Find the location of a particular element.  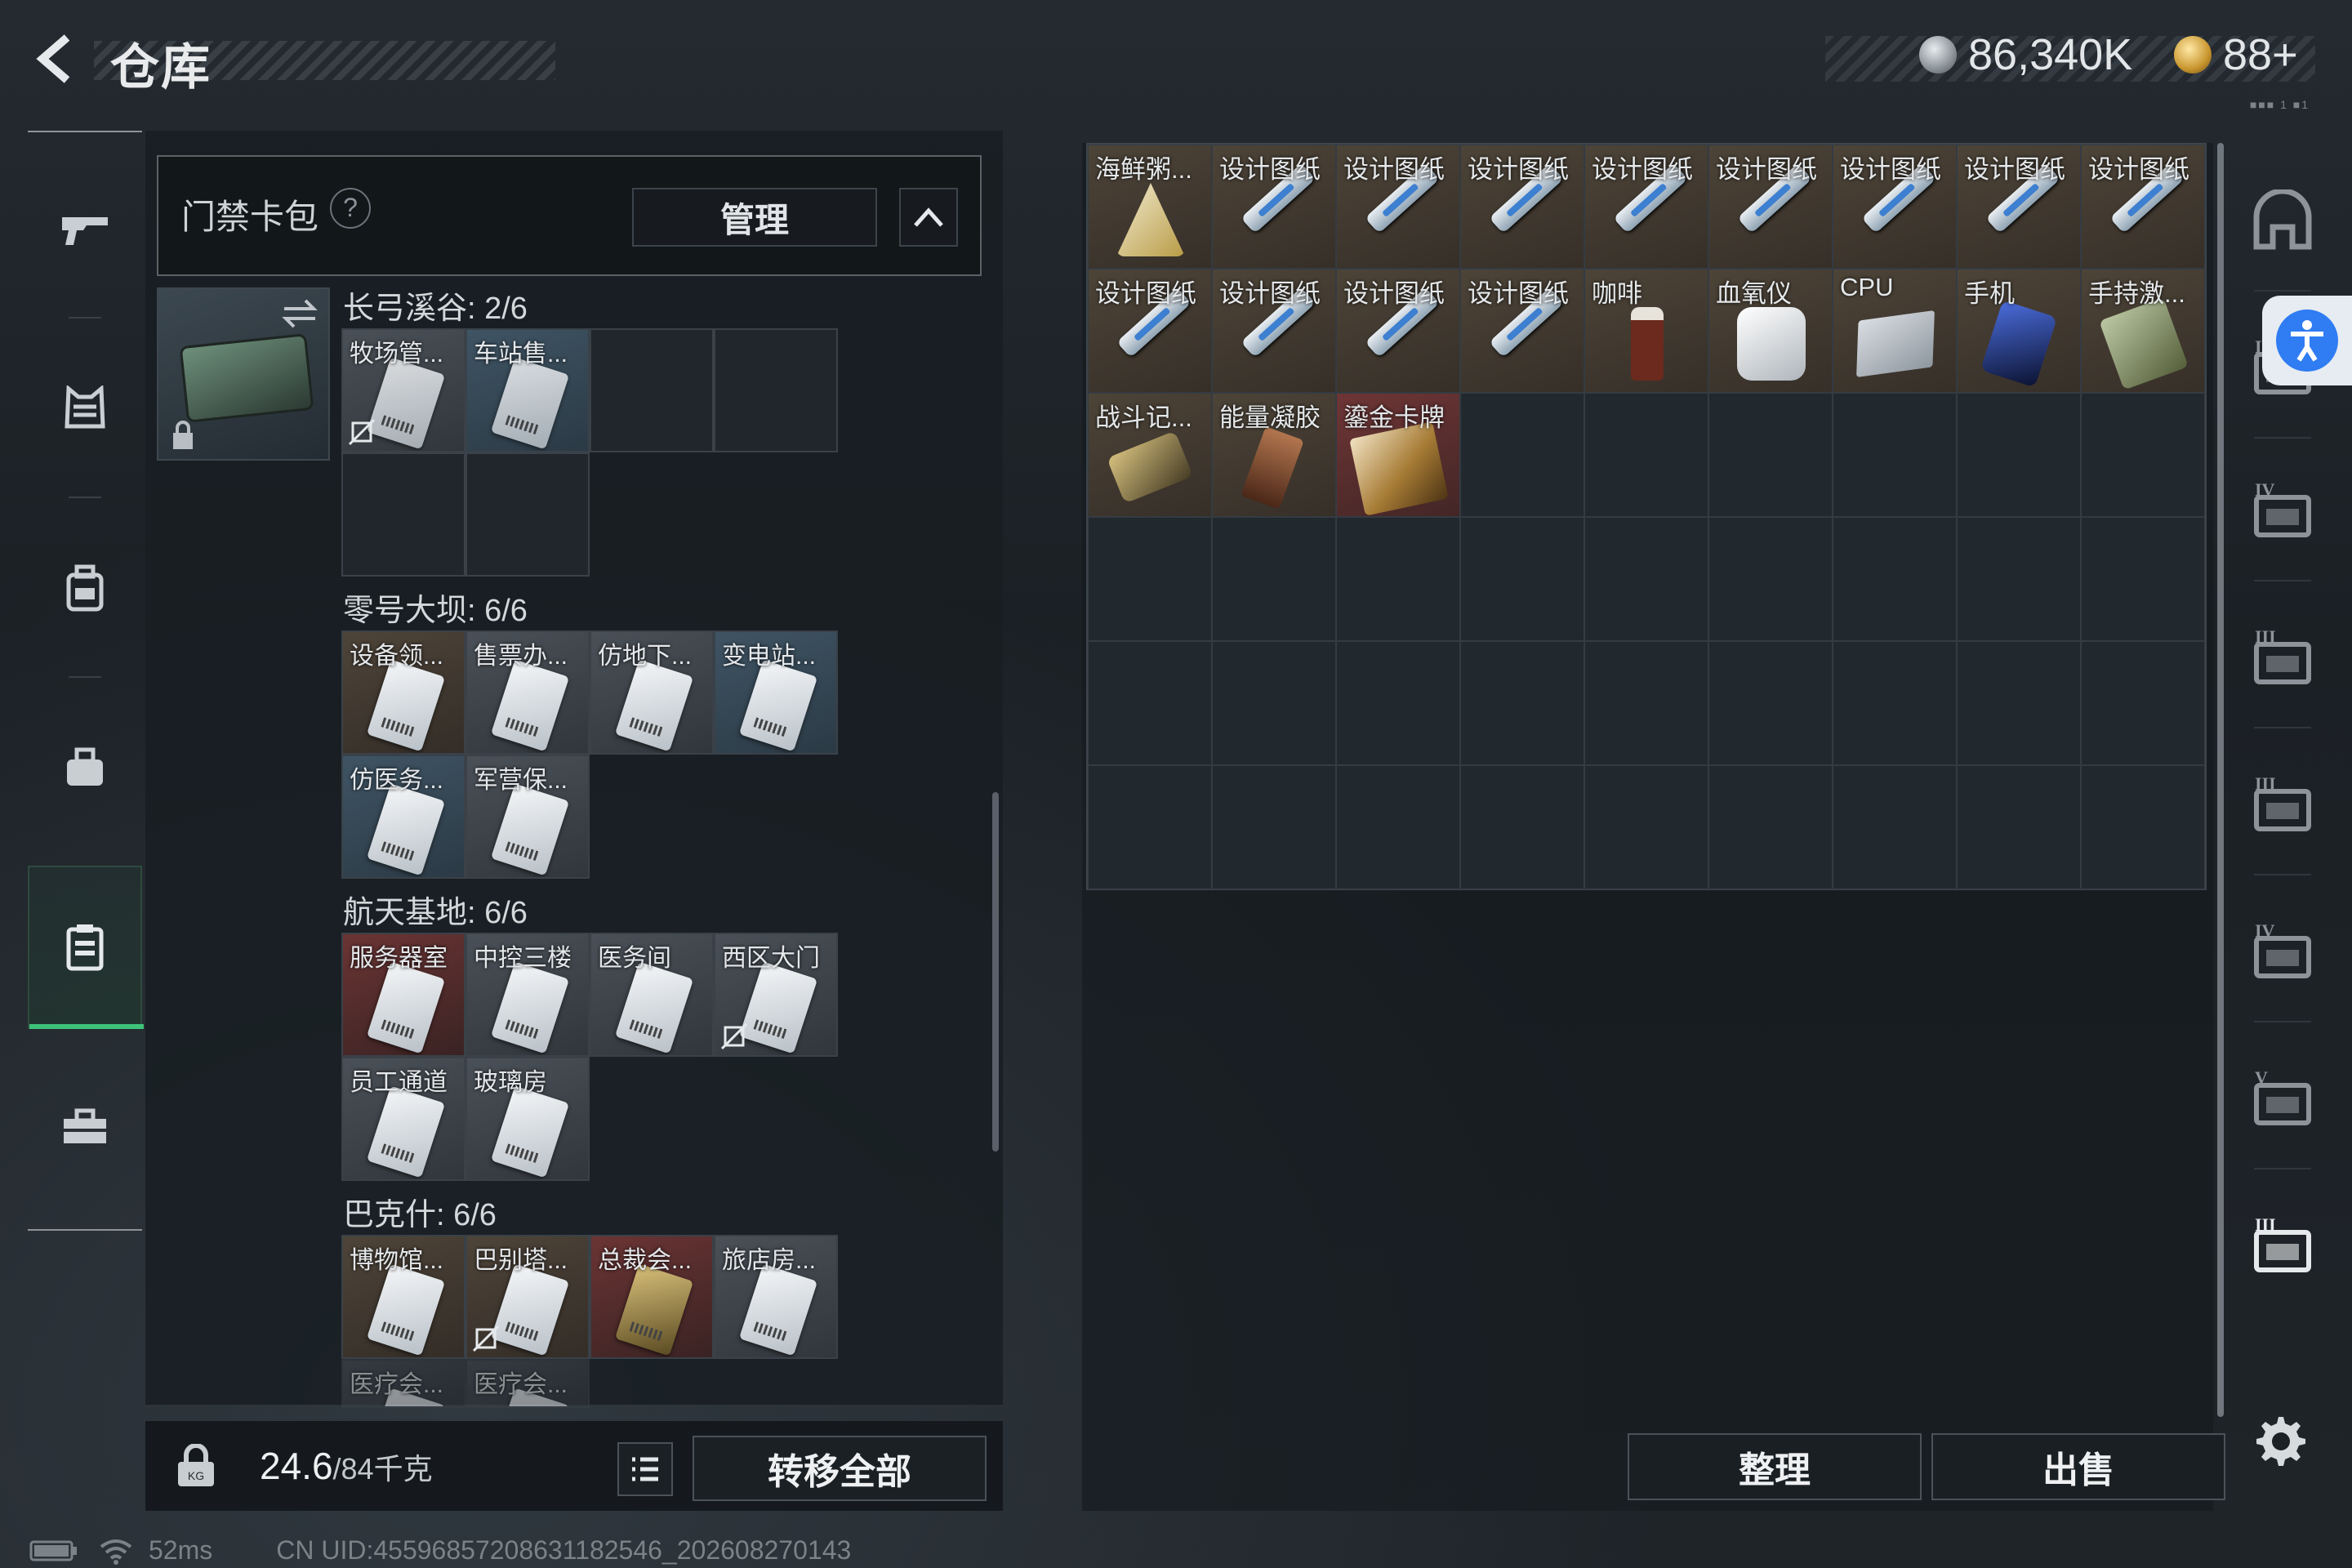

backpack-icon is located at coordinates (85, 588).